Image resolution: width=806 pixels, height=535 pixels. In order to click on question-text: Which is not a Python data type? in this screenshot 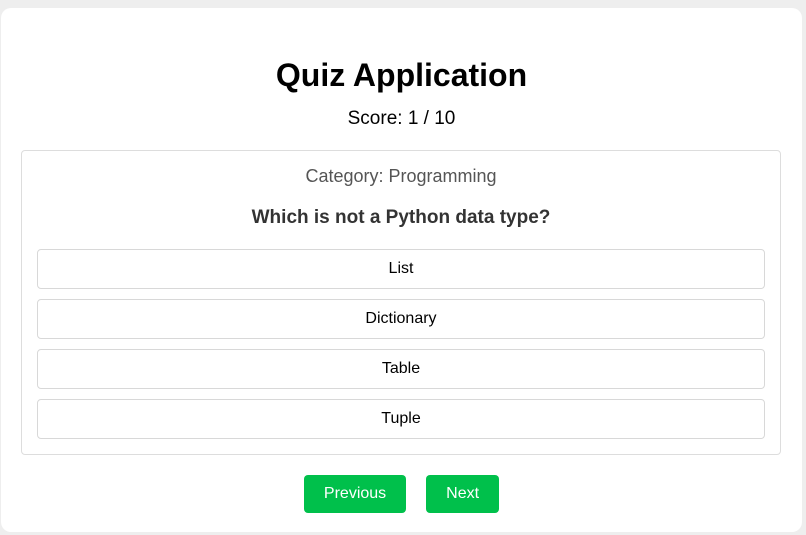, I will do `click(401, 217)`.